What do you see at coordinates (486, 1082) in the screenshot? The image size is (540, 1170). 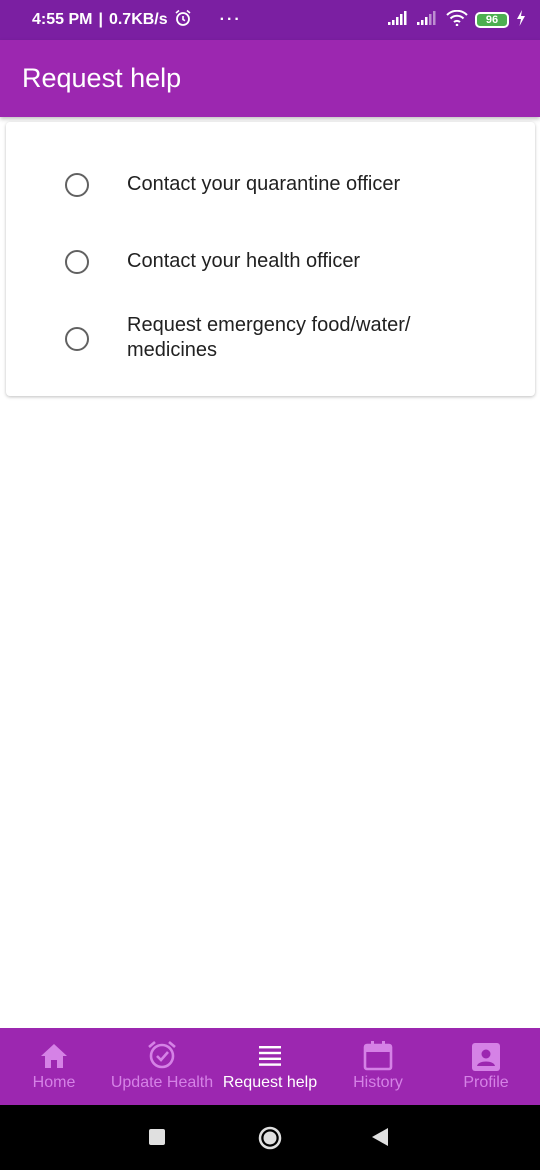 I see `nav-label: Profile` at bounding box center [486, 1082].